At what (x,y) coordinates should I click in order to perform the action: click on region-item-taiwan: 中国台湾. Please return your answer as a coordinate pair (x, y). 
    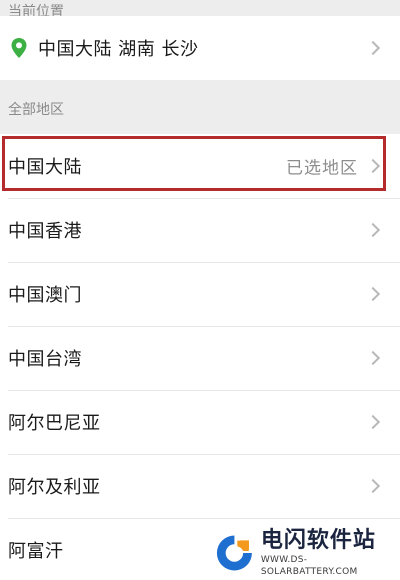
    Looking at the image, I should click on (200, 358).